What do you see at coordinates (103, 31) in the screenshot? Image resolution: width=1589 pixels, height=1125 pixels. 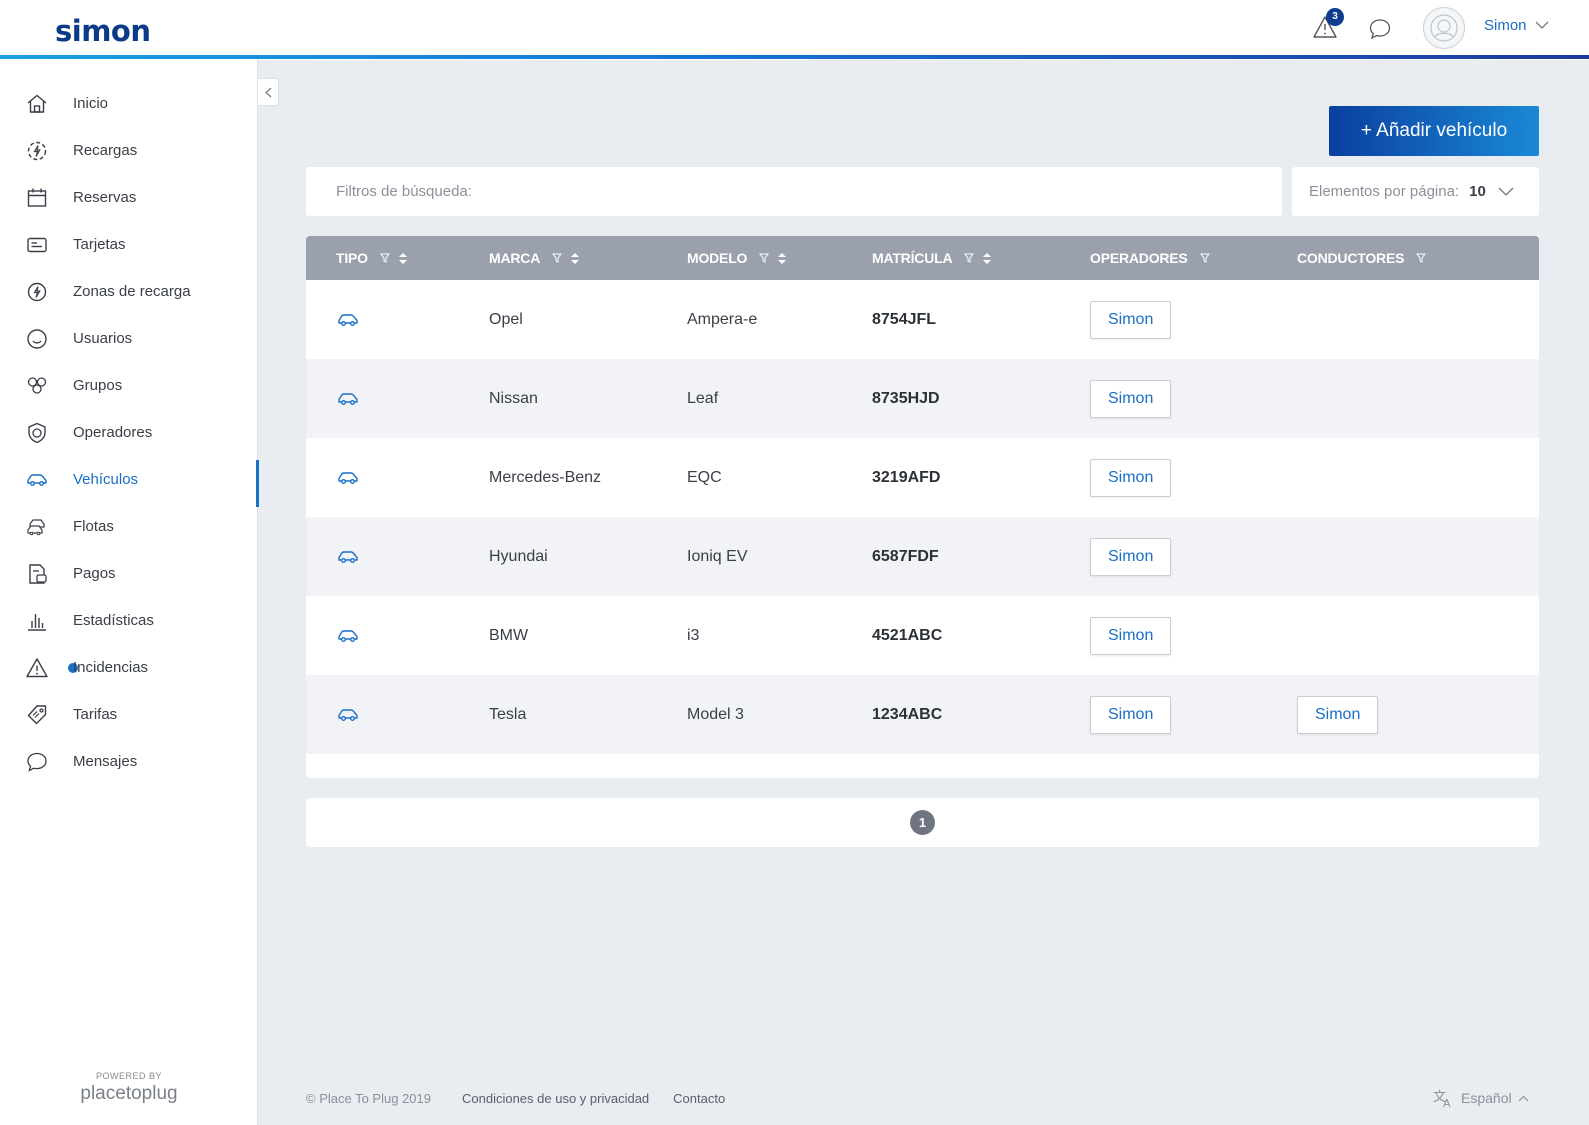 I see `simon-logo: simon` at bounding box center [103, 31].